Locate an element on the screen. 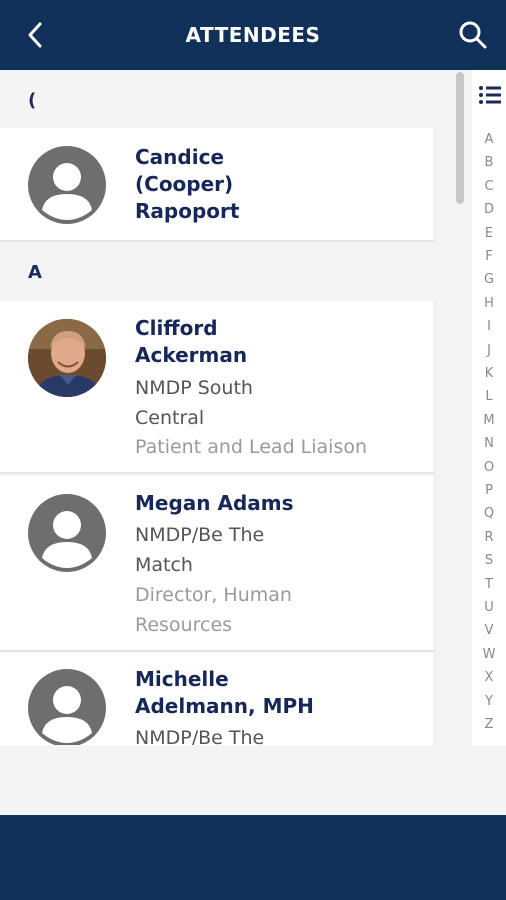 This screenshot has width=506, height=900. index-letter-j: J is located at coordinates (489, 351).